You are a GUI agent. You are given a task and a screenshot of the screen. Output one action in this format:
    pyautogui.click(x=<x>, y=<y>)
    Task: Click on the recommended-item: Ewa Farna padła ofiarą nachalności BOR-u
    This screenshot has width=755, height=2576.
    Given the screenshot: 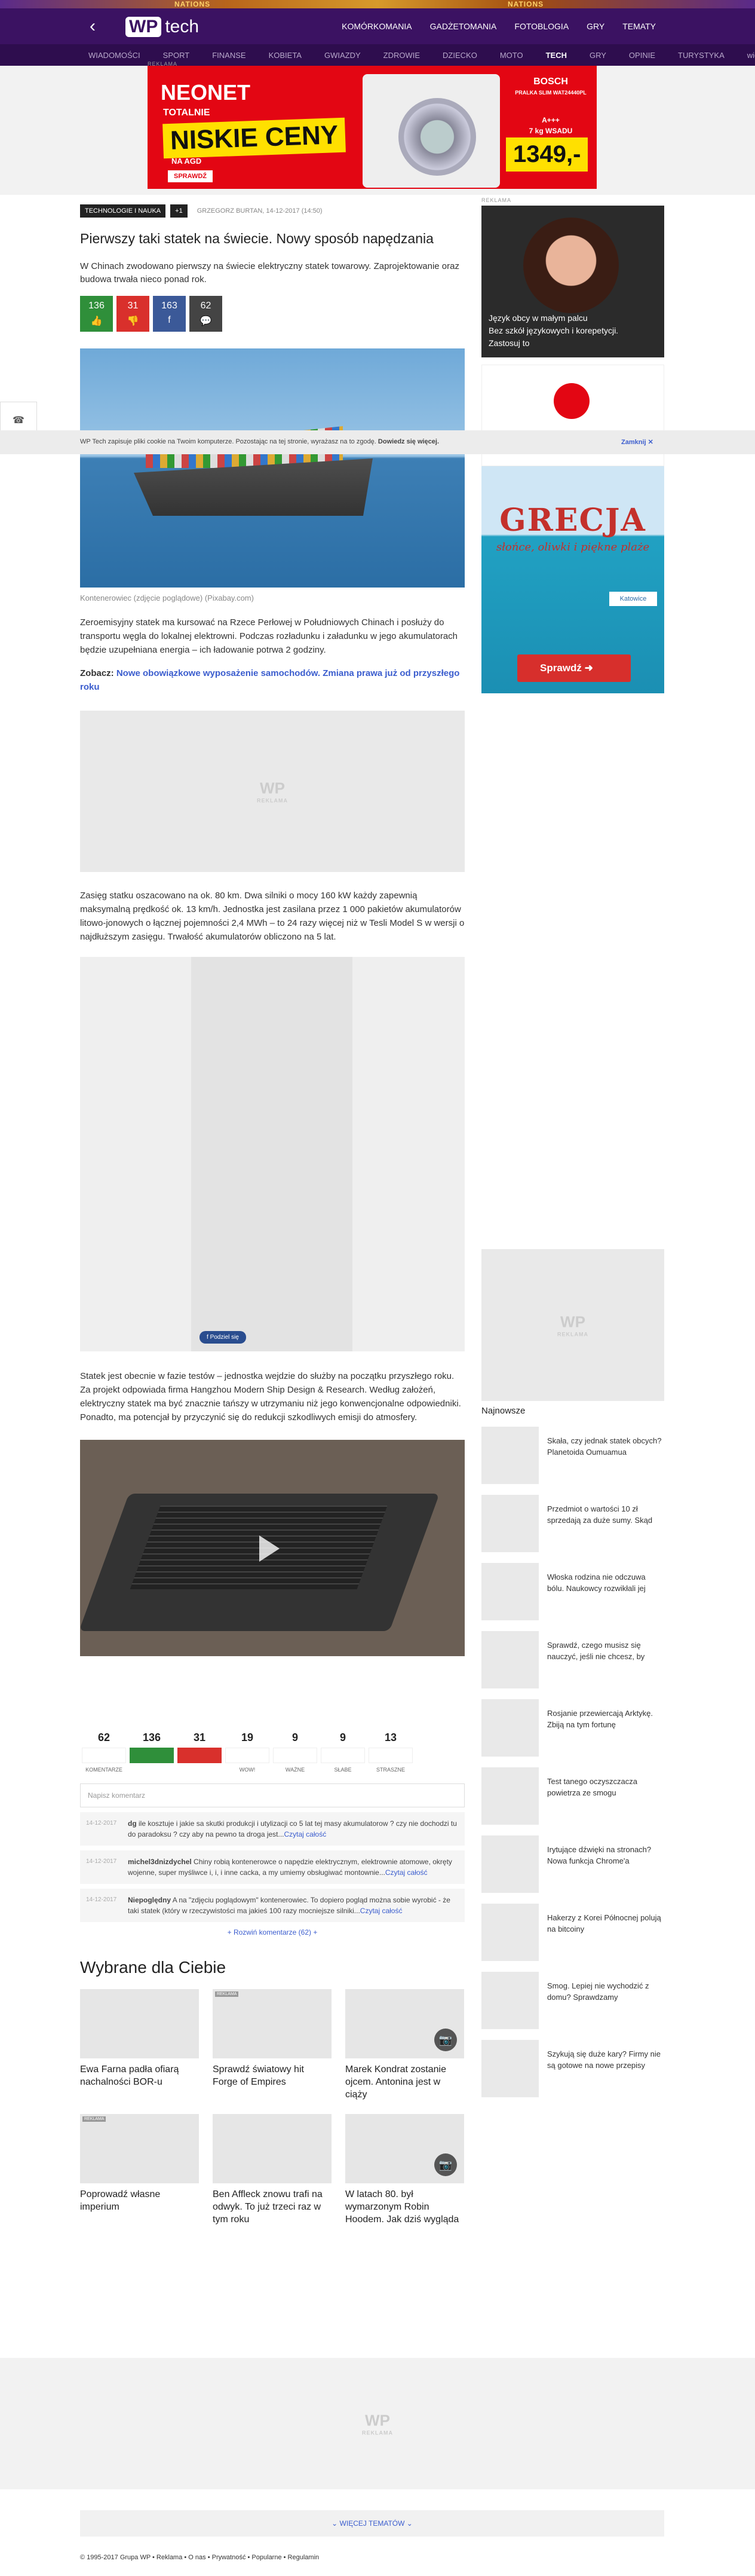 What is the action you would take?
    pyautogui.click(x=139, y=2045)
    